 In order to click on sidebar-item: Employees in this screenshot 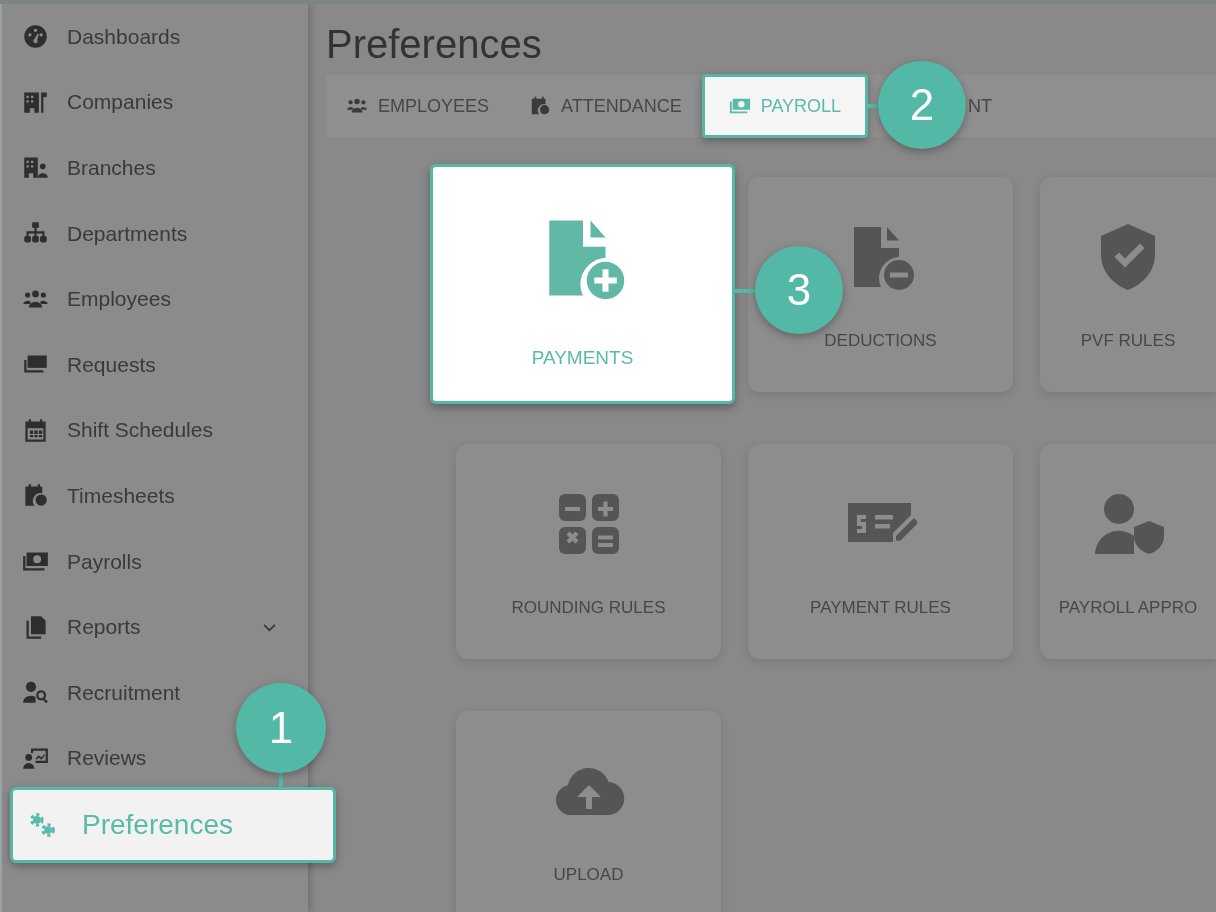, I will do `click(89, 299)`.